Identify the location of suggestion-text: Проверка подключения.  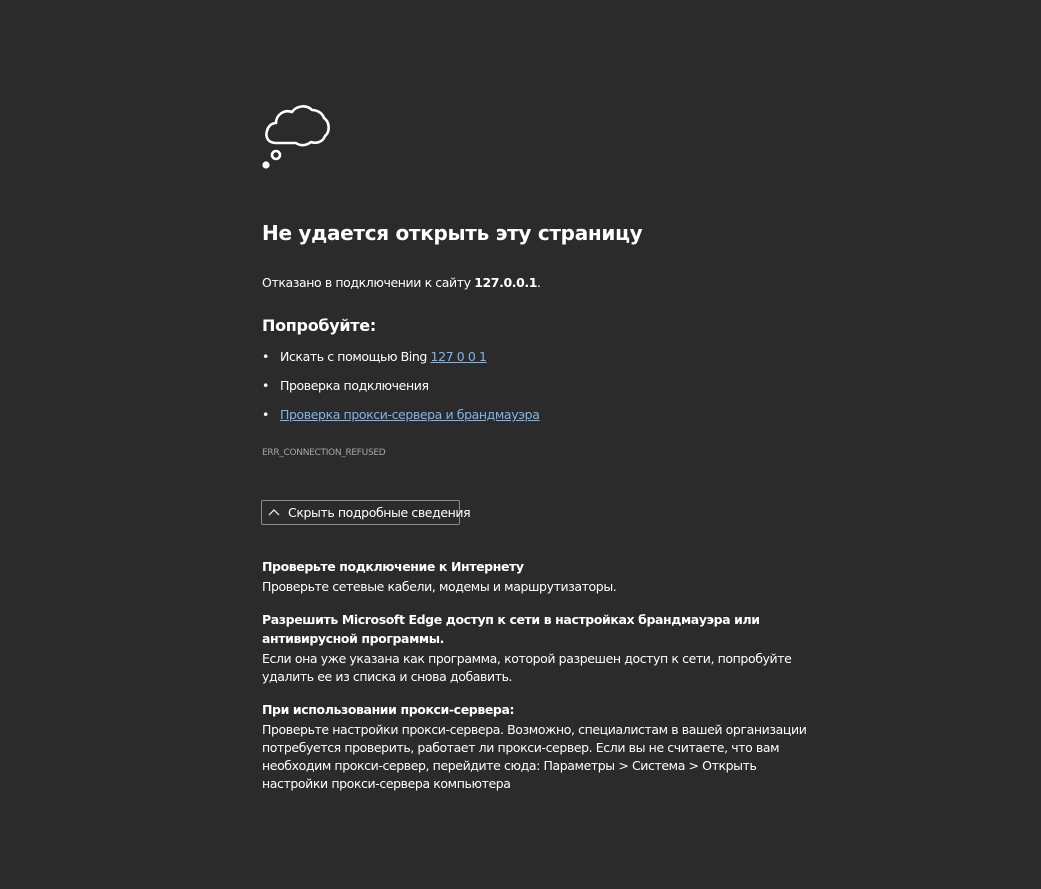
(354, 385).